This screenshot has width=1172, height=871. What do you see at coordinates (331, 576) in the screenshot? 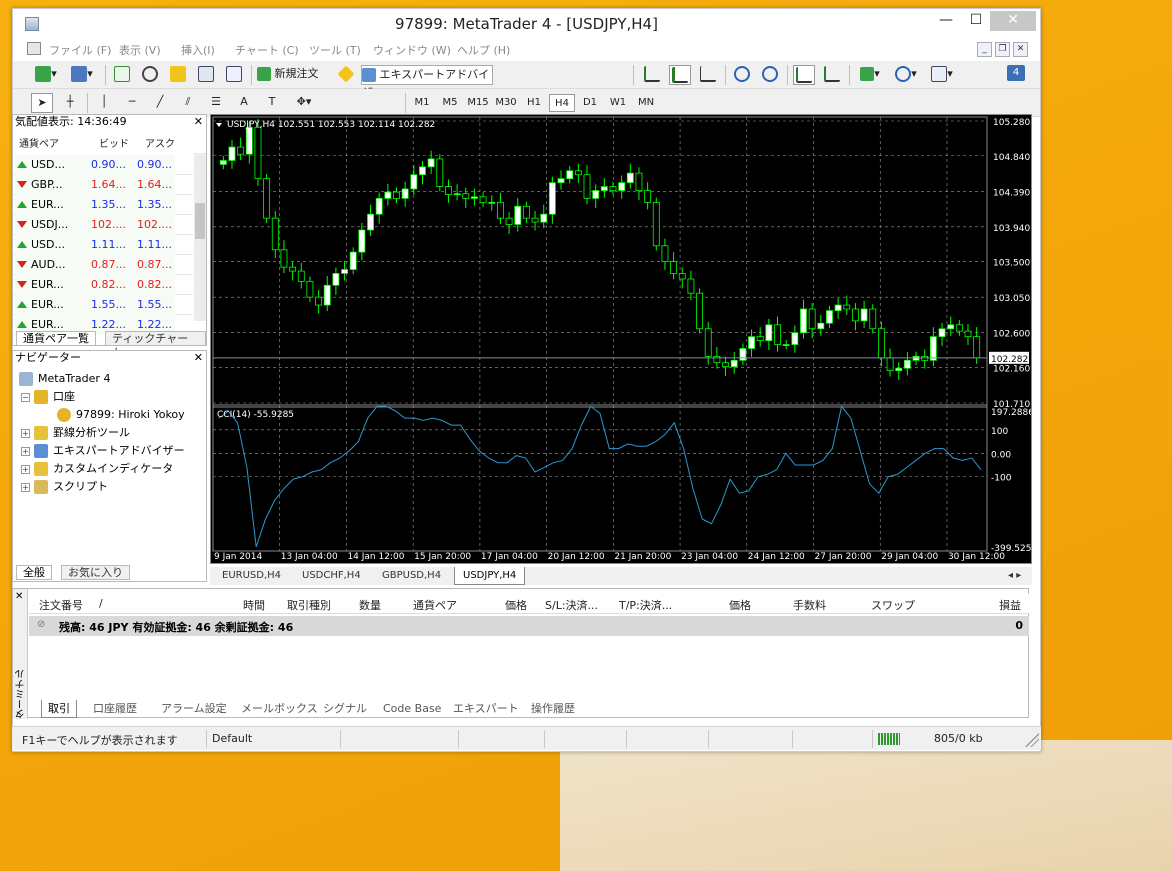
I see `chart-tab-usdchf: USDCHF,H4` at bounding box center [331, 576].